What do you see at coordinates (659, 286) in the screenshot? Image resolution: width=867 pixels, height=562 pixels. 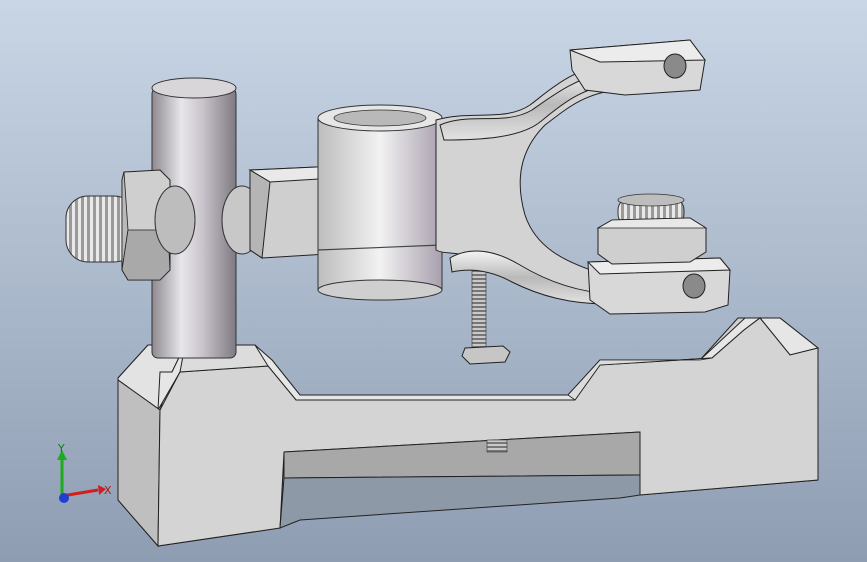 I see `lower-clevis` at bounding box center [659, 286].